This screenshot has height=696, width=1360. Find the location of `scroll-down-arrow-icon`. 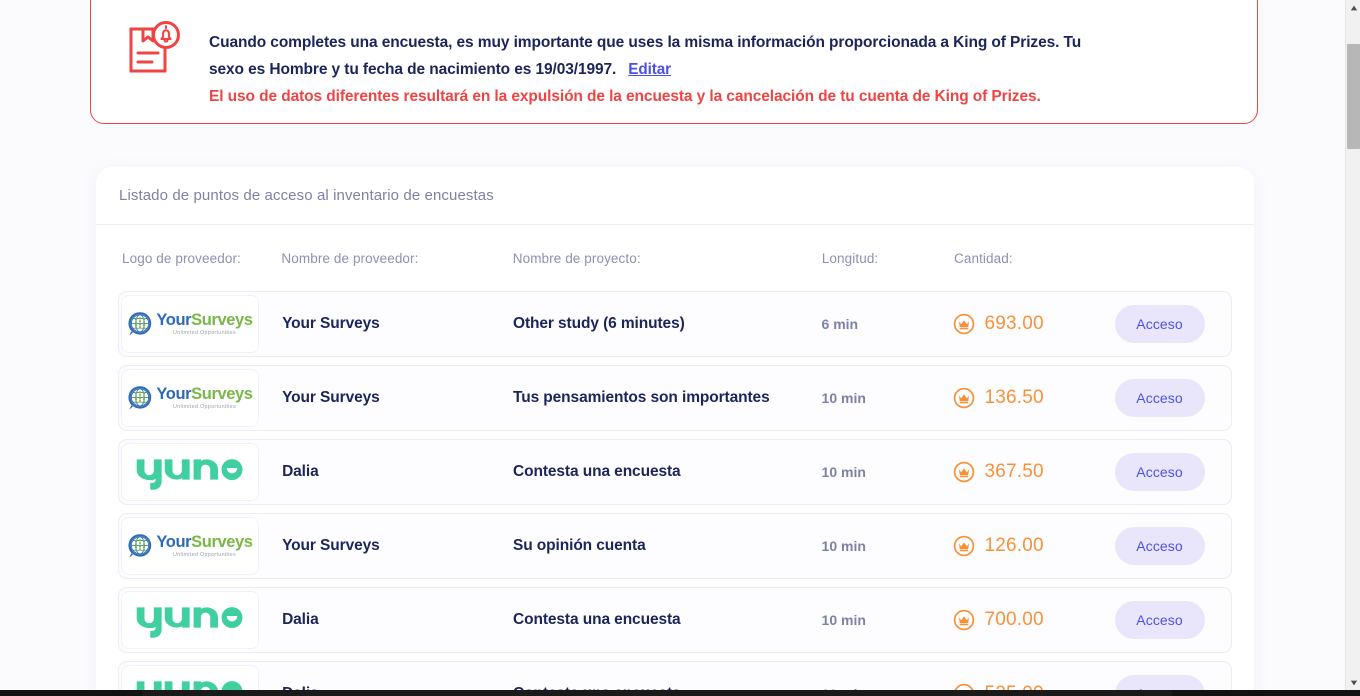

scroll-down-arrow-icon is located at coordinates (1353, 682).